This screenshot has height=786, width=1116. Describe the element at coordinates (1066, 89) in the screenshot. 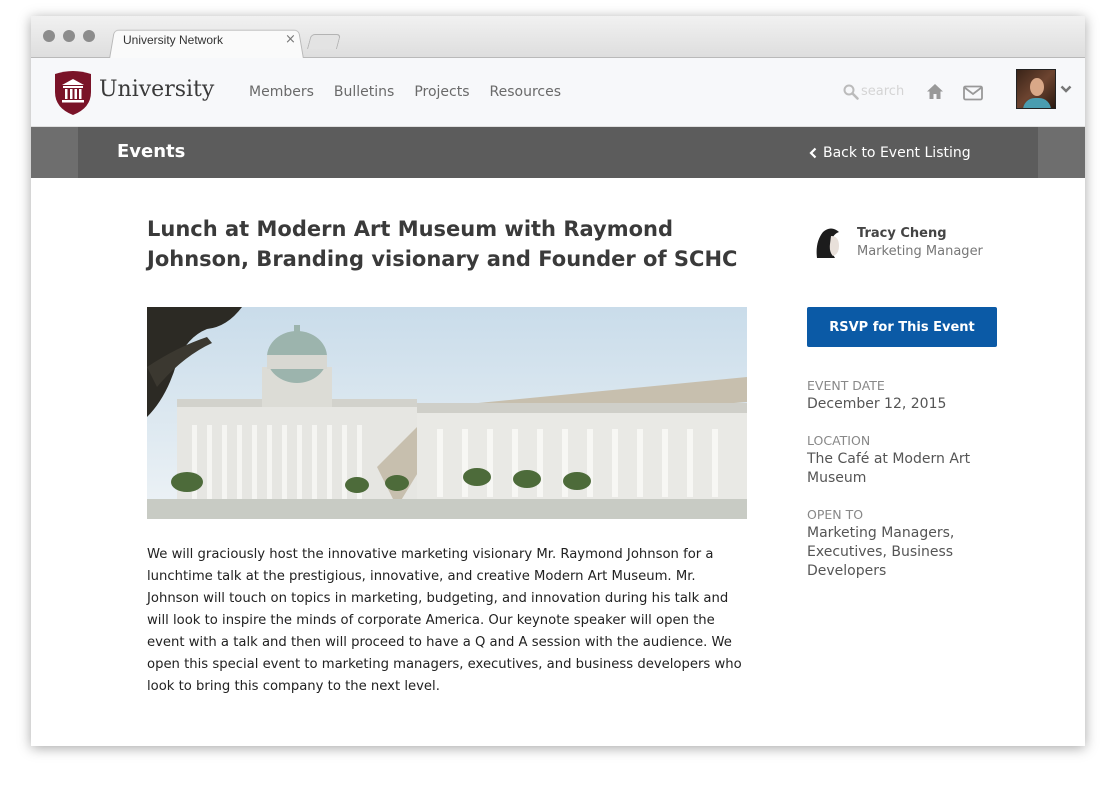

I see `chevron-down-icon` at that location.